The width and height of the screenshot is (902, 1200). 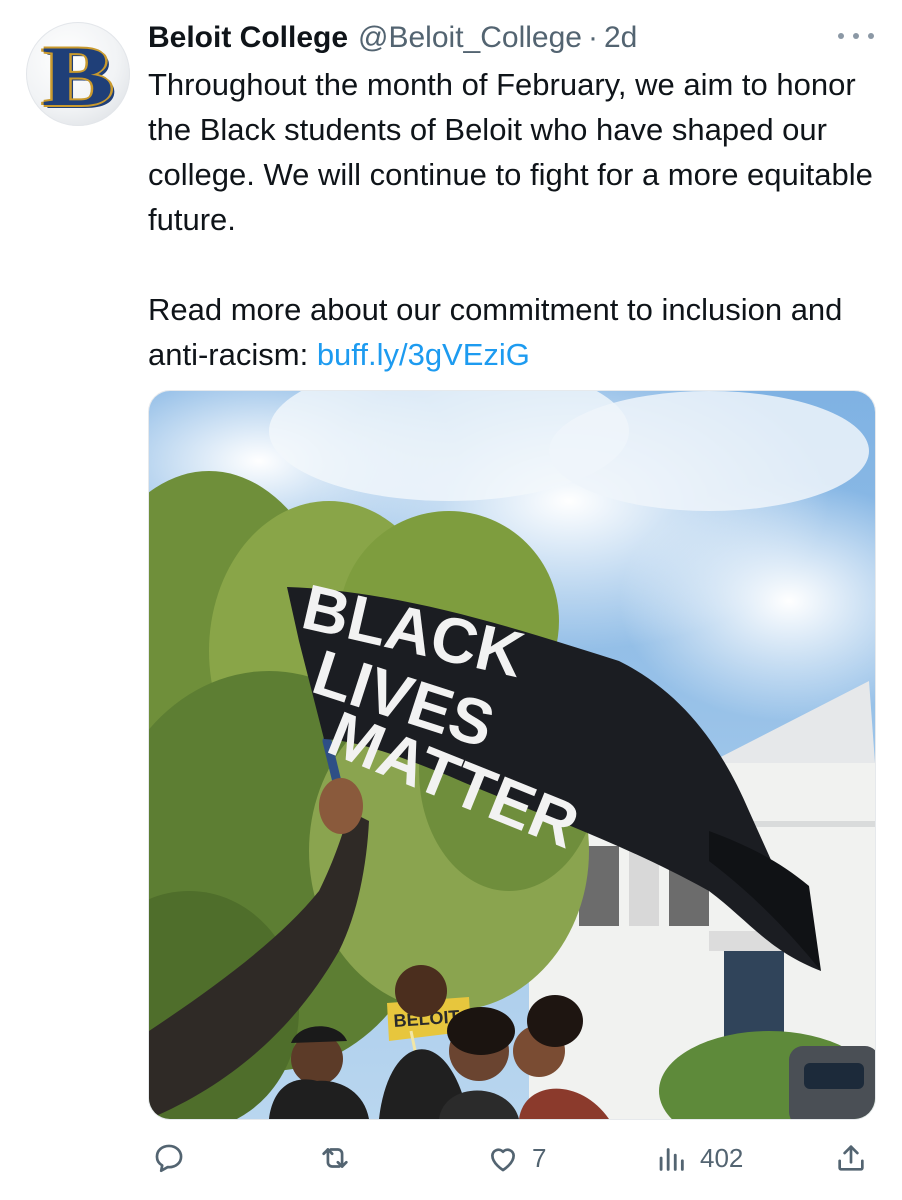 I want to click on tweet-header: Beloit College @Beloit_College · 2d, so click(x=505, y=38).